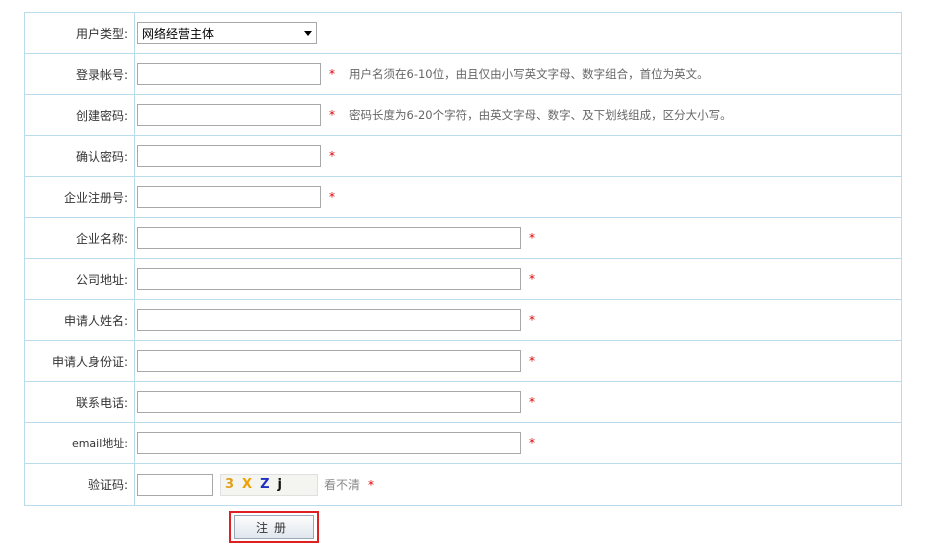  I want to click on captcha-char: Z, so click(265, 484).